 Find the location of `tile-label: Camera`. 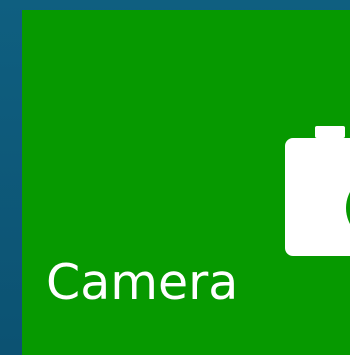

tile-label: Camera is located at coordinates (142, 282).